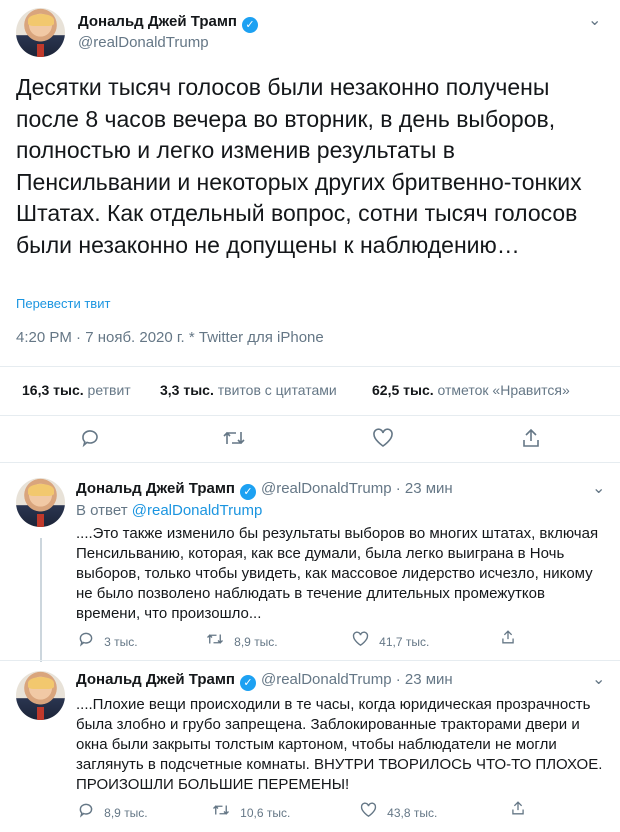 This screenshot has height=832, width=620. I want to click on reply-action-retweet: 8,9 тыс., so click(242, 641).